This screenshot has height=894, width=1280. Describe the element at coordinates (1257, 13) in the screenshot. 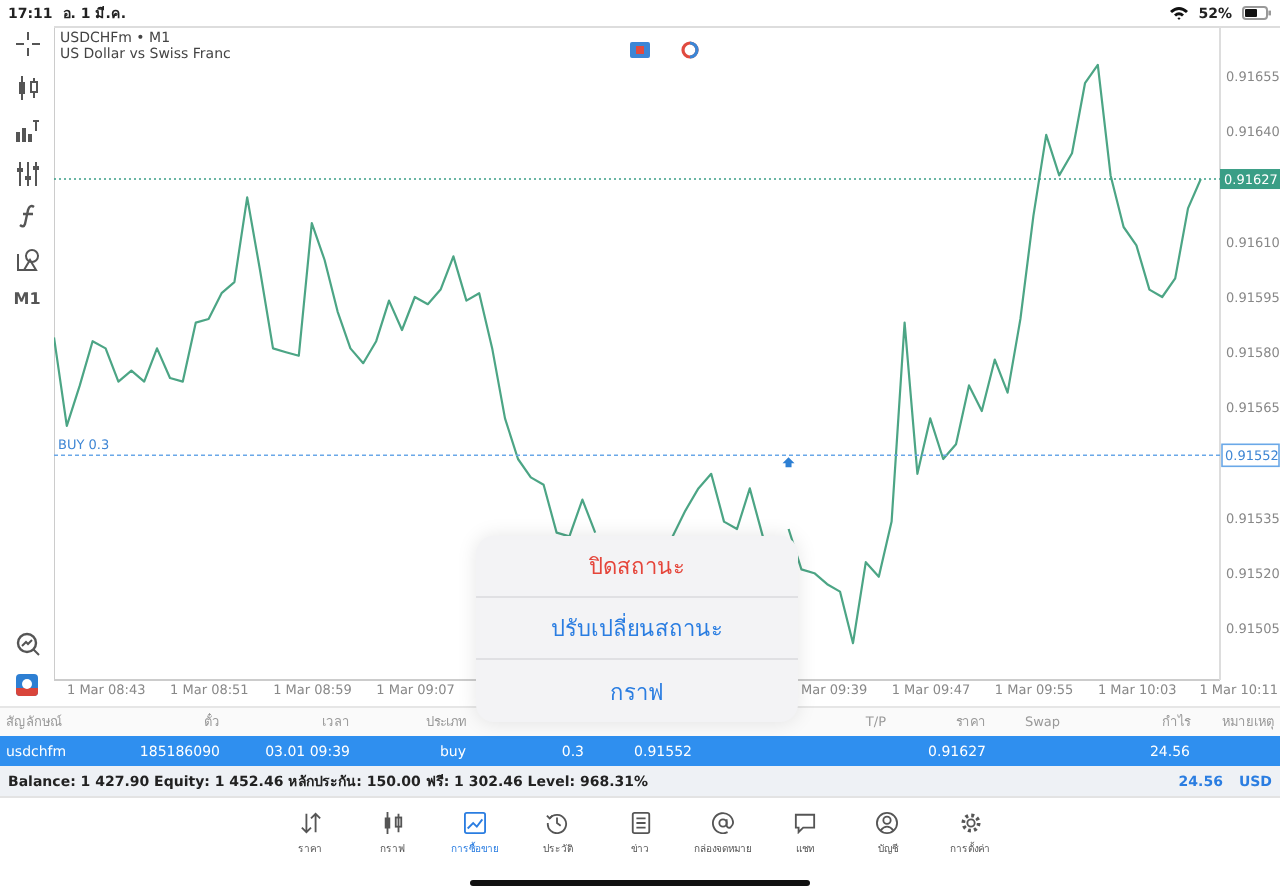

I see `battery-icon` at that location.